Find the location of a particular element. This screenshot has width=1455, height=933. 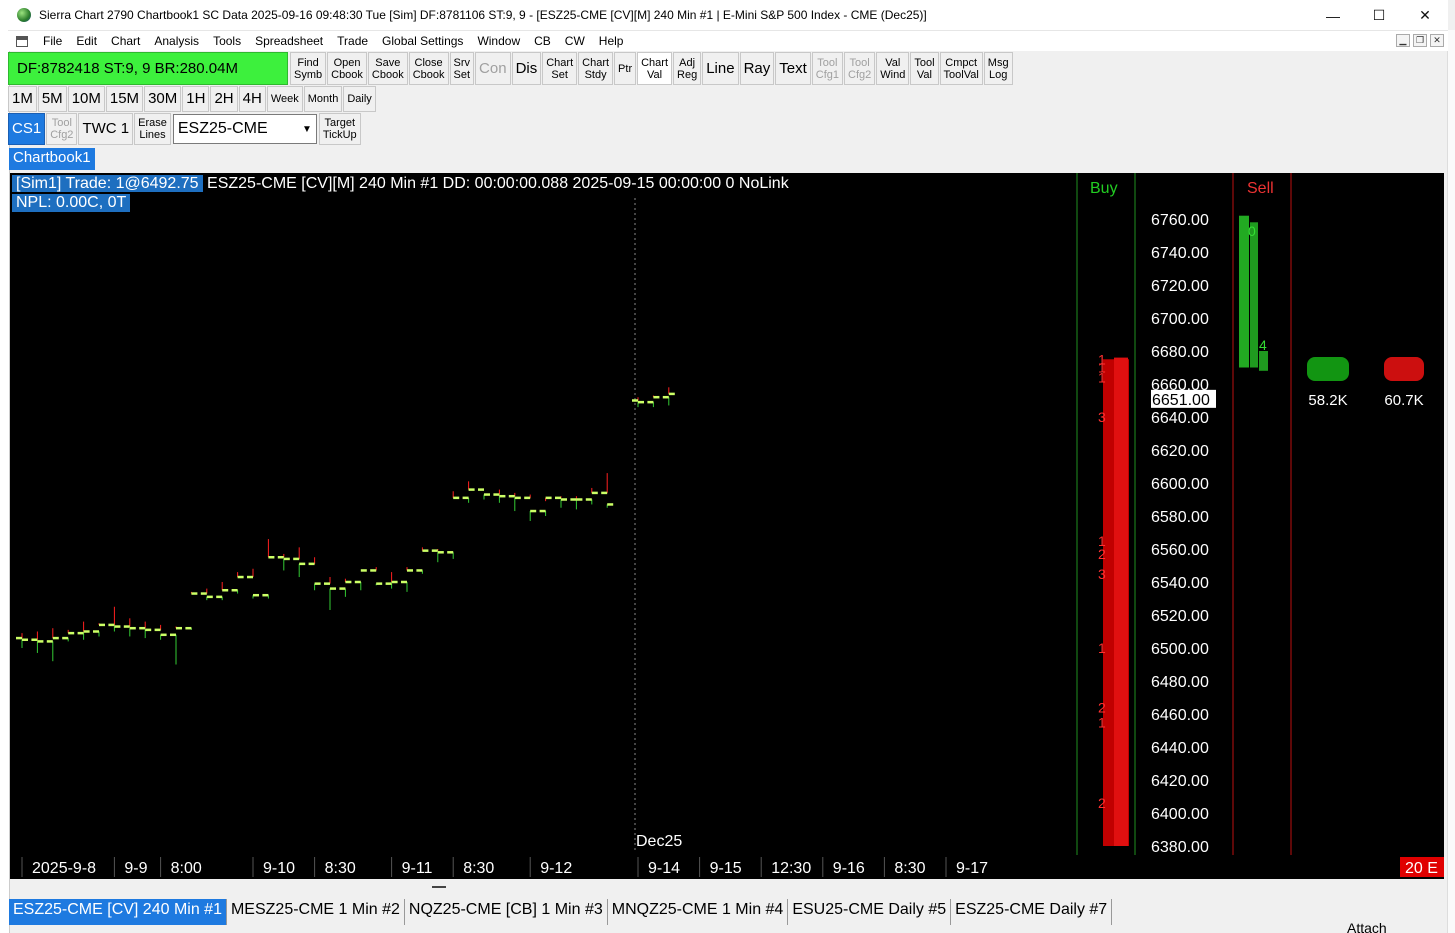

menu-help: Help is located at coordinates (611, 41).